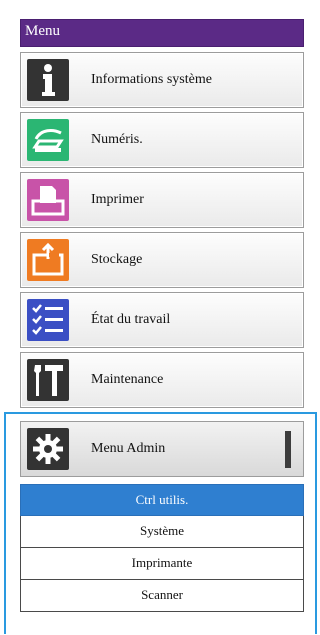 The width and height of the screenshot is (320, 635). I want to click on menu-item-print: Imprimer, so click(162, 200).